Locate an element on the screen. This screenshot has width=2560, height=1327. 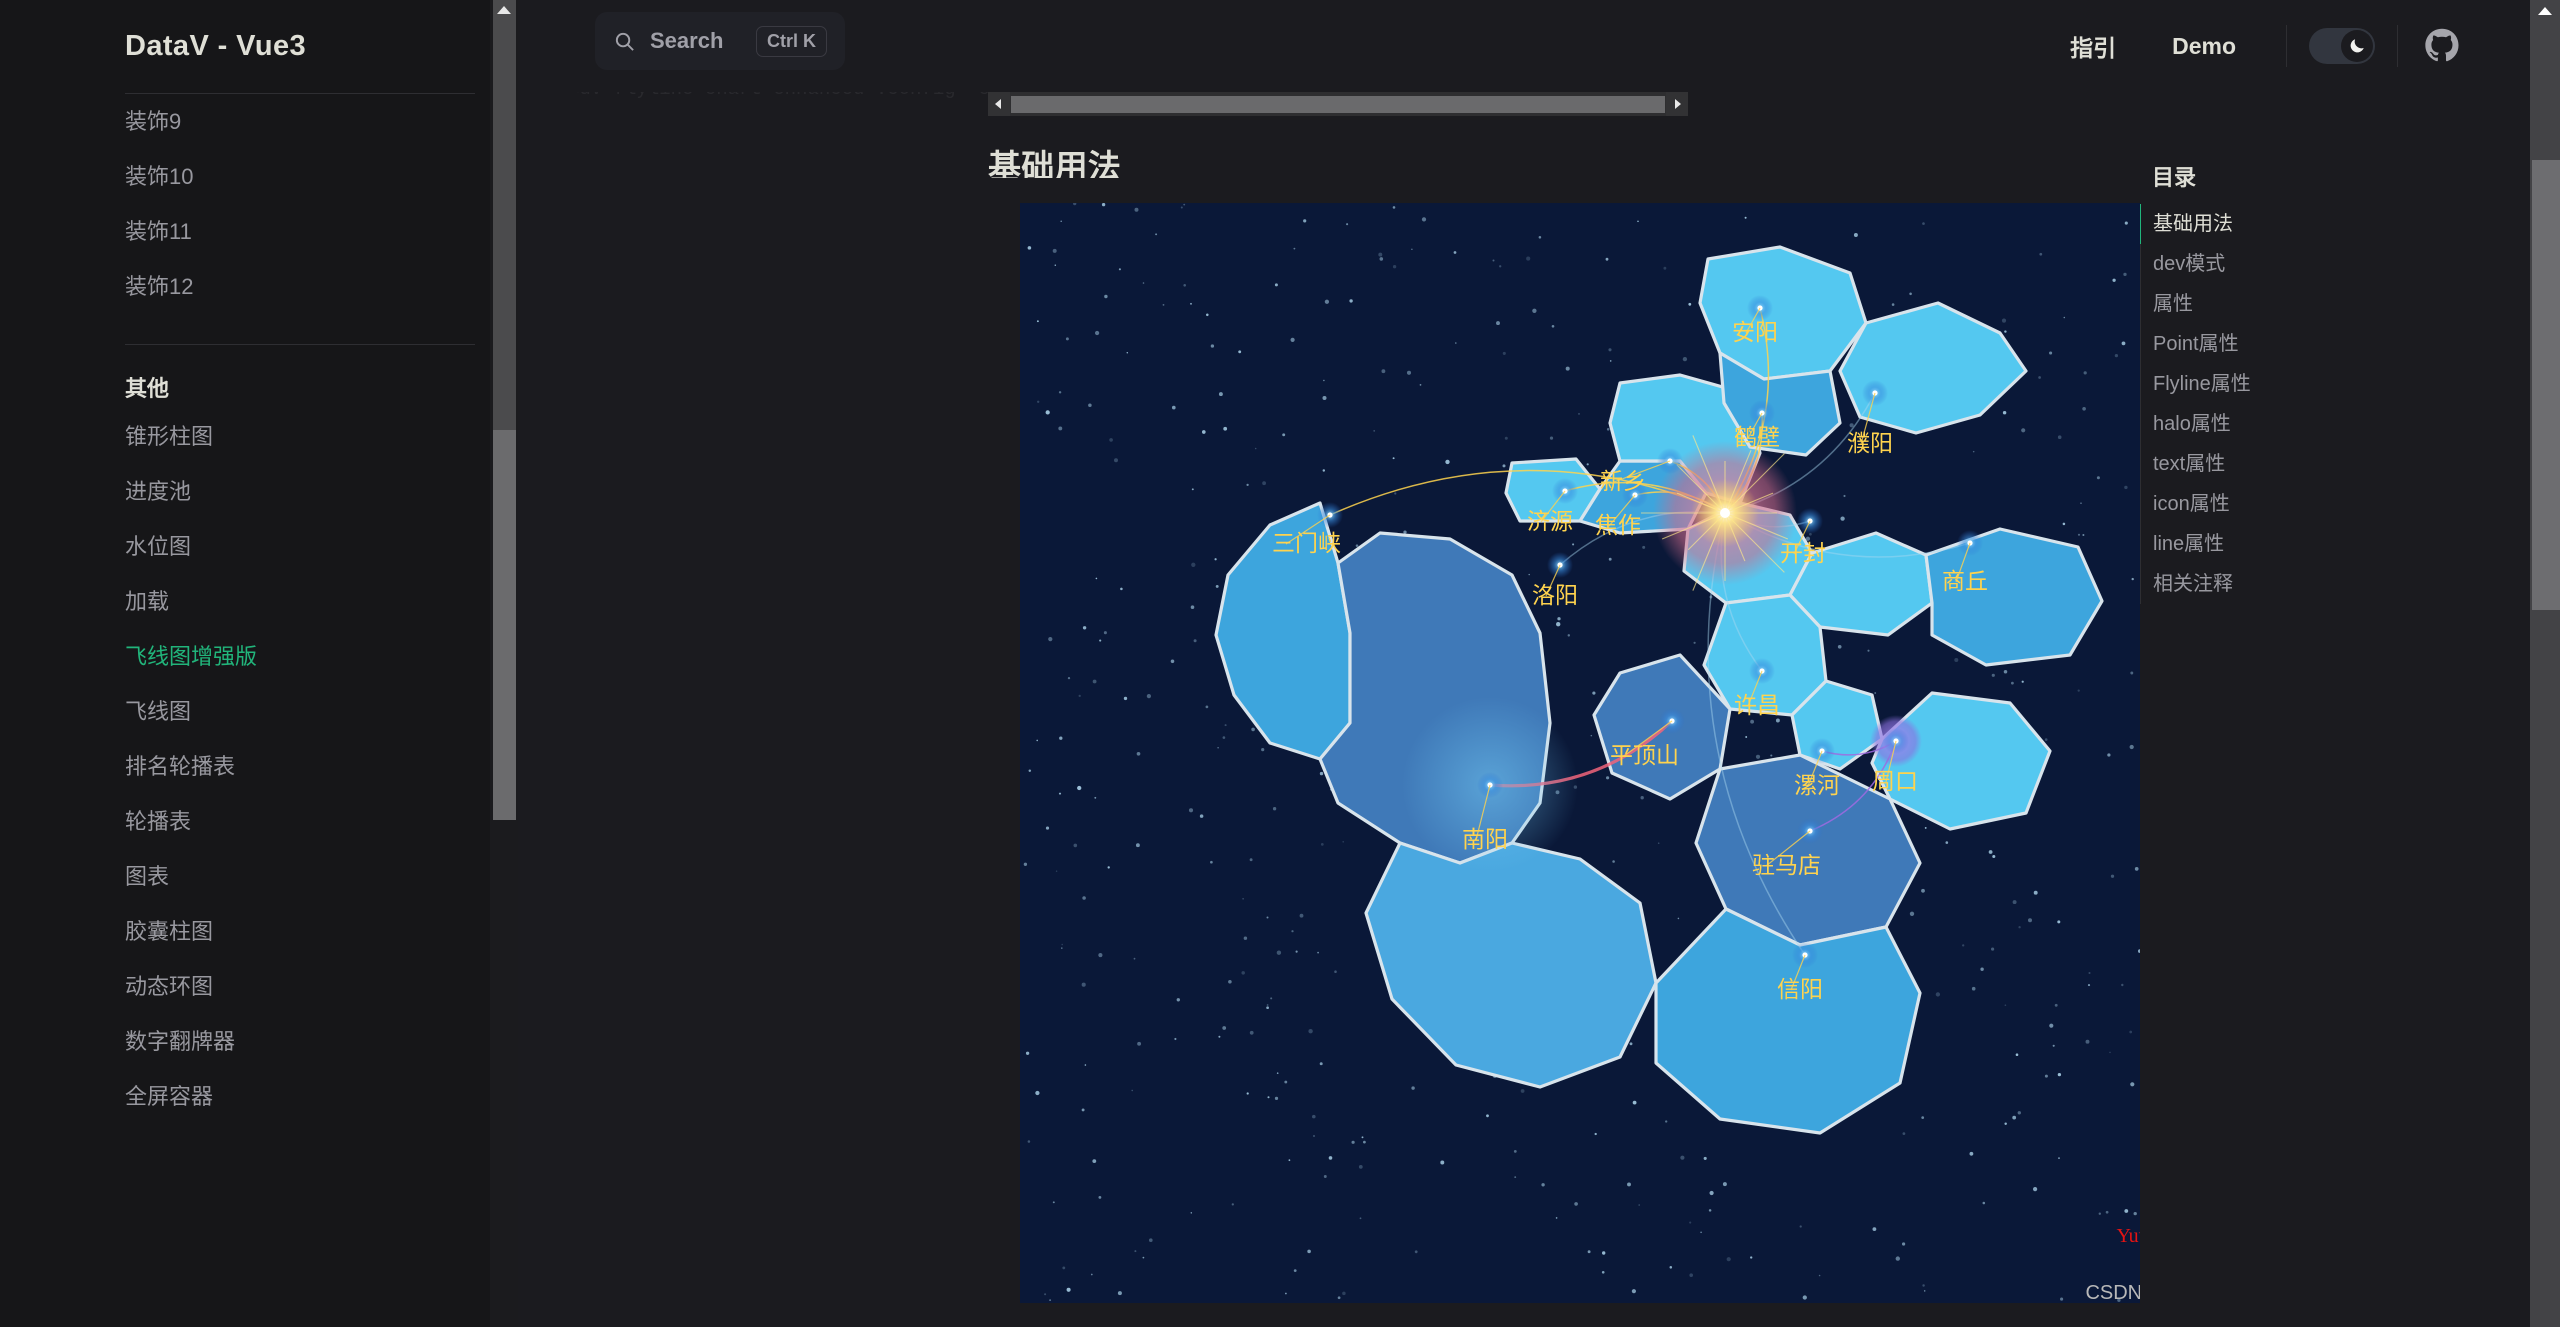
watermark-csdn: CSDN @蓝匣子Albox is located at coordinates (2112, 1293).